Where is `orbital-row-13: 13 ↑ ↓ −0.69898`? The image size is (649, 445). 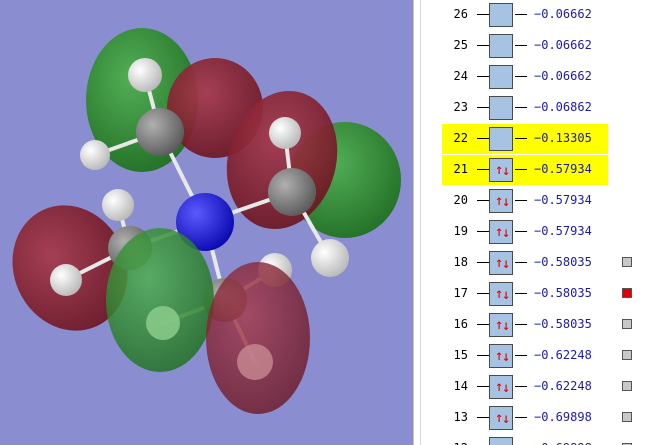
orbital-row-13: 13 ↑ ↓ −0.69898 is located at coordinates (545, 418).